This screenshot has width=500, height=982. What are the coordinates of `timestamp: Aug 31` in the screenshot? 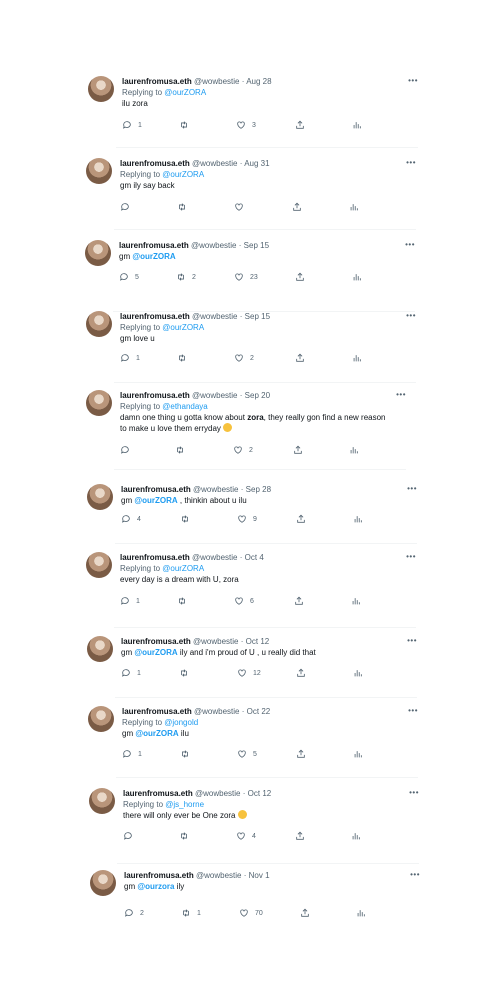 It's located at (256, 163).